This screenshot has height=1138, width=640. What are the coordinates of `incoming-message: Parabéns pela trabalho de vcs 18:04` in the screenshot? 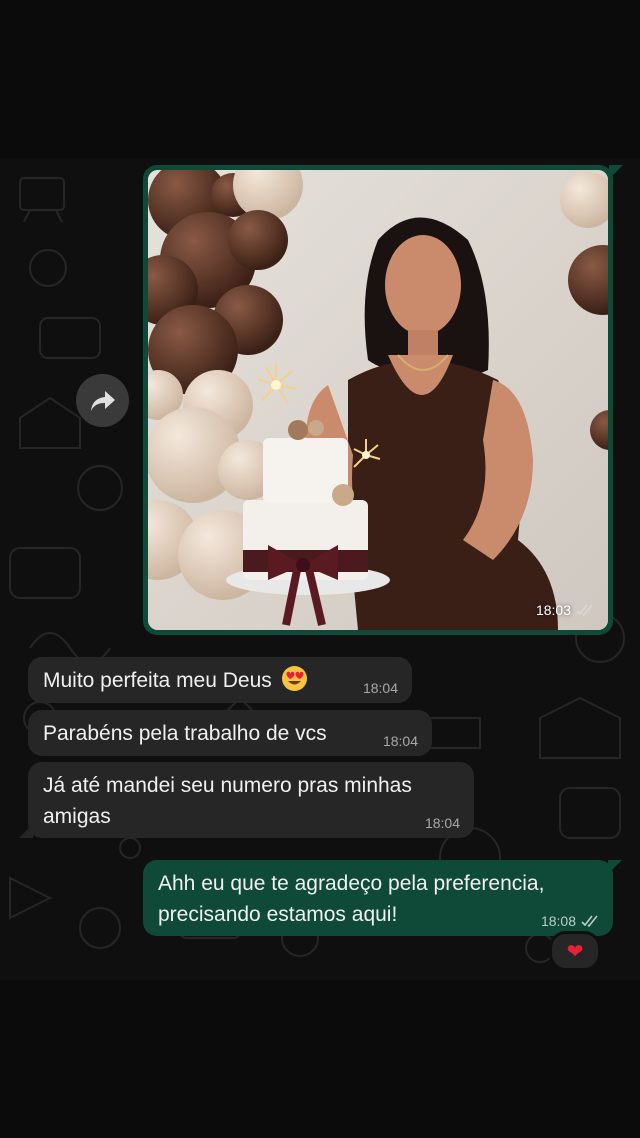 It's located at (230, 733).